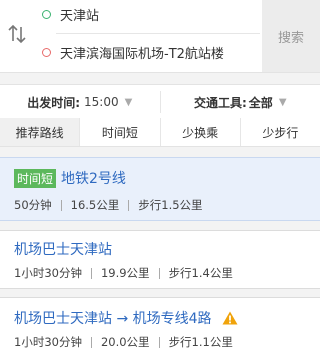 This screenshot has width=320, height=360. I want to click on route-walk: 步行1.4公里, so click(201, 273).